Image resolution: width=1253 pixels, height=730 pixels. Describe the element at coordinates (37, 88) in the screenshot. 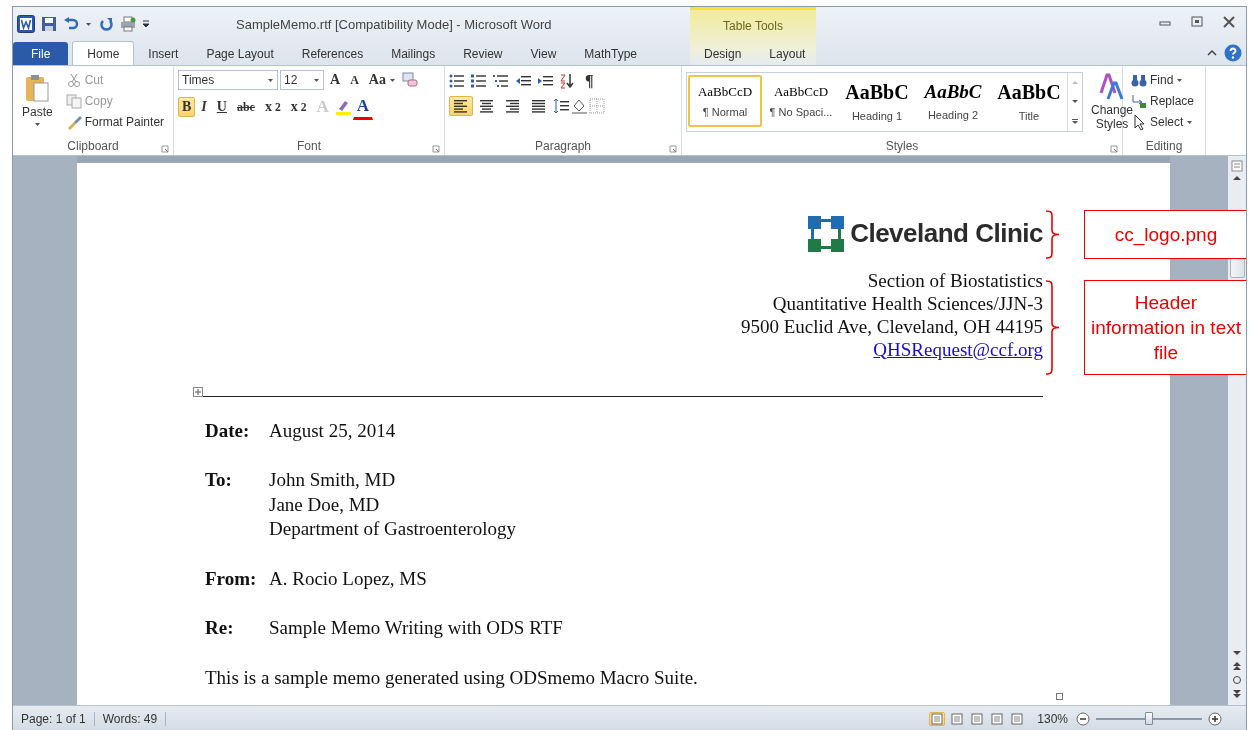

I see `clipboard-icon` at that location.